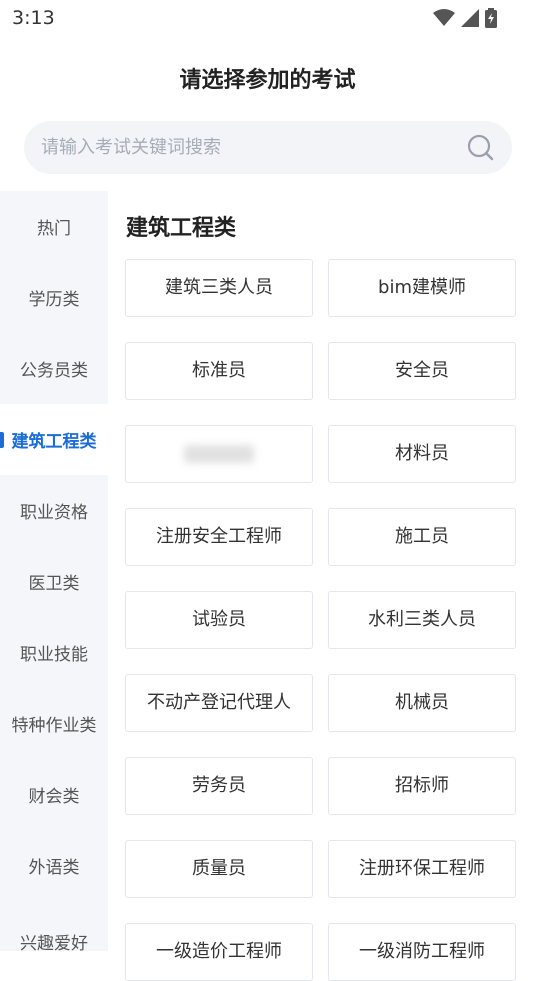  I want to click on exam-card: 注册环保工程师, so click(422, 869).